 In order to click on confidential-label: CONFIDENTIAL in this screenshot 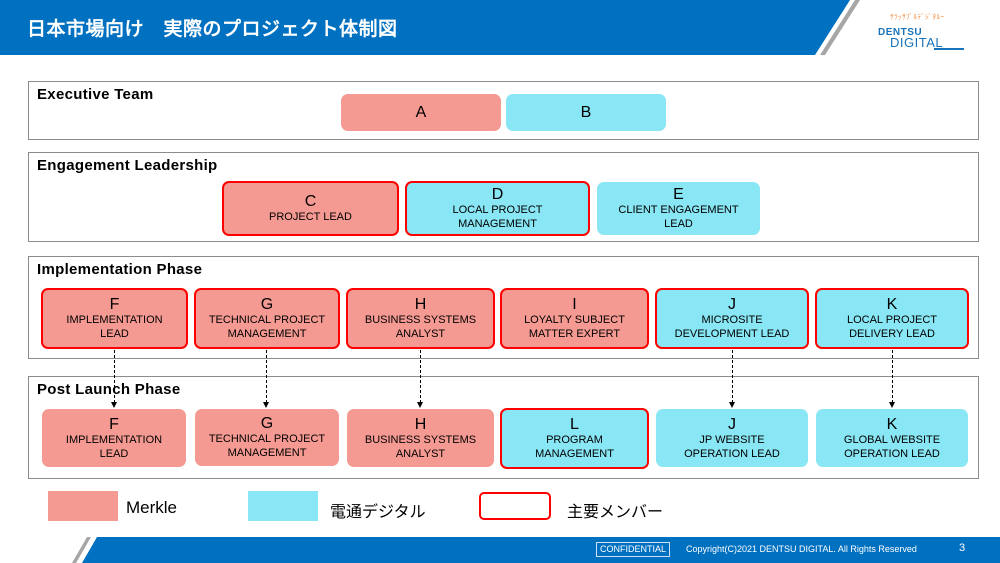, I will do `click(633, 549)`.